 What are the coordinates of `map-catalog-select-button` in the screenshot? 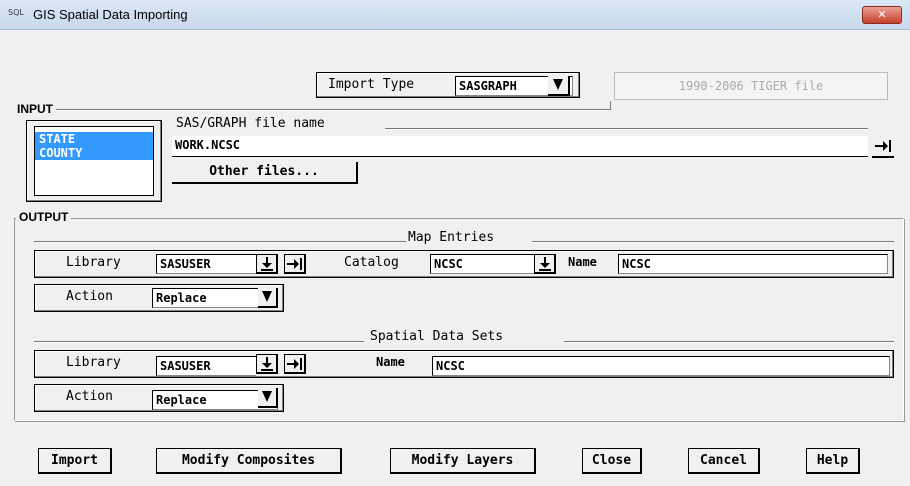 It's located at (545, 264).